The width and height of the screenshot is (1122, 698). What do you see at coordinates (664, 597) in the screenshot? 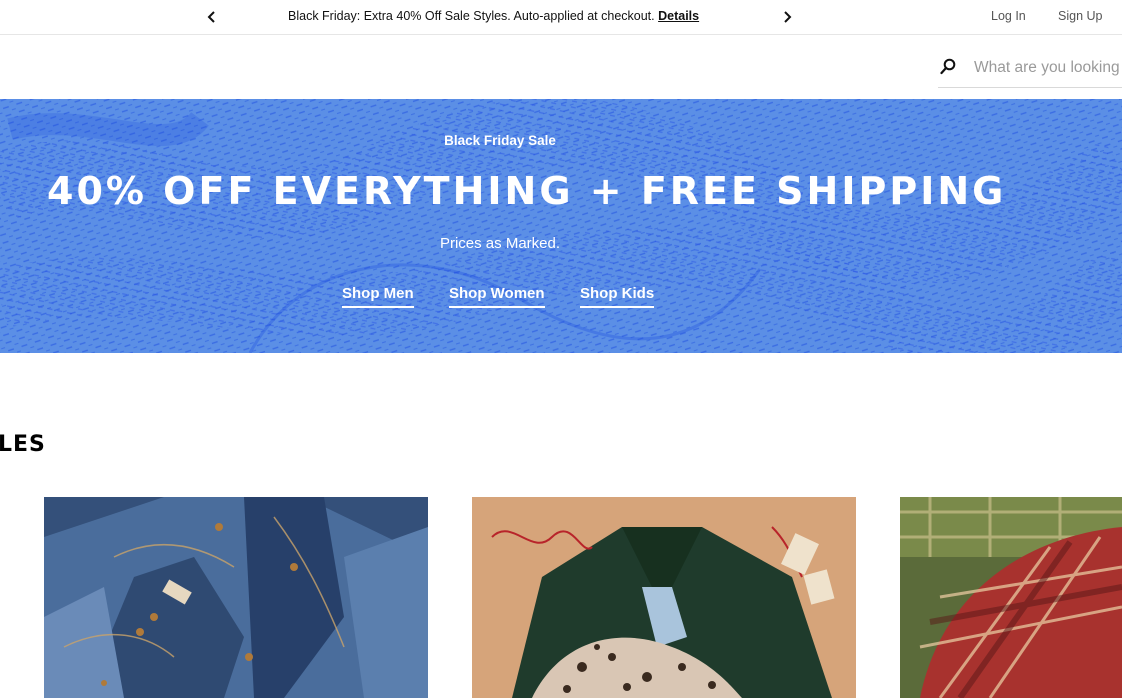
I see `green-sherpa-fleece-image` at bounding box center [664, 597].